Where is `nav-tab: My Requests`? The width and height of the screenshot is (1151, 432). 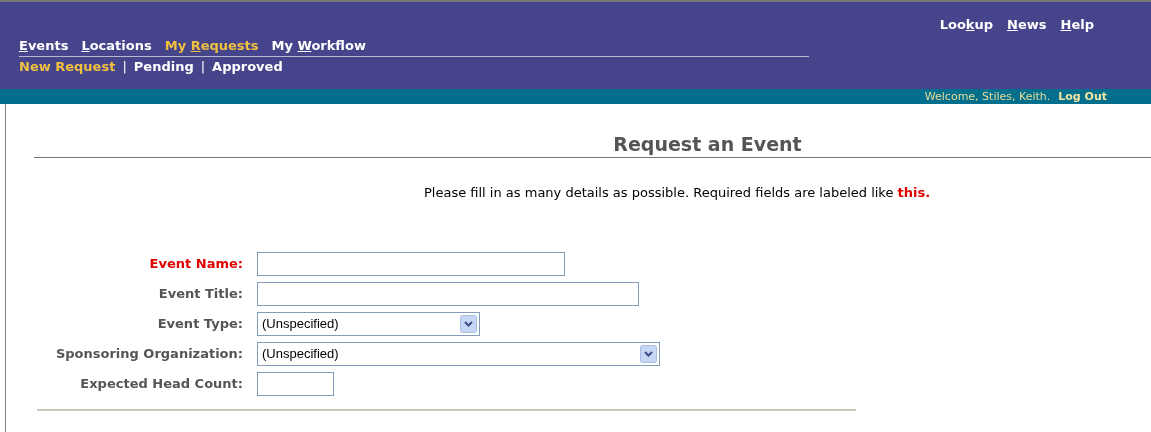
nav-tab: My Requests is located at coordinates (211, 45).